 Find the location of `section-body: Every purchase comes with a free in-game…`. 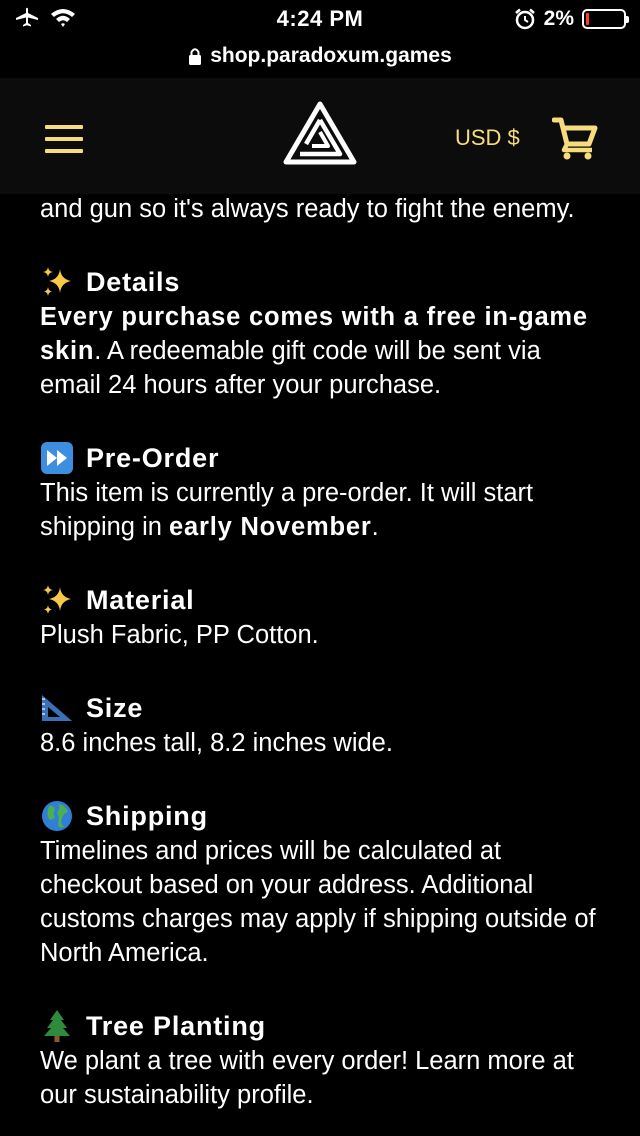

section-body: Every purchase comes with a free in-game… is located at coordinates (320, 351).